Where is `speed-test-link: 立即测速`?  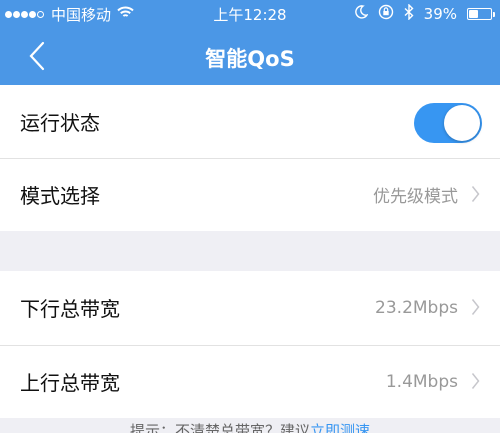
speed-test-link: 立即测速 is located at coordinates (340, 427).